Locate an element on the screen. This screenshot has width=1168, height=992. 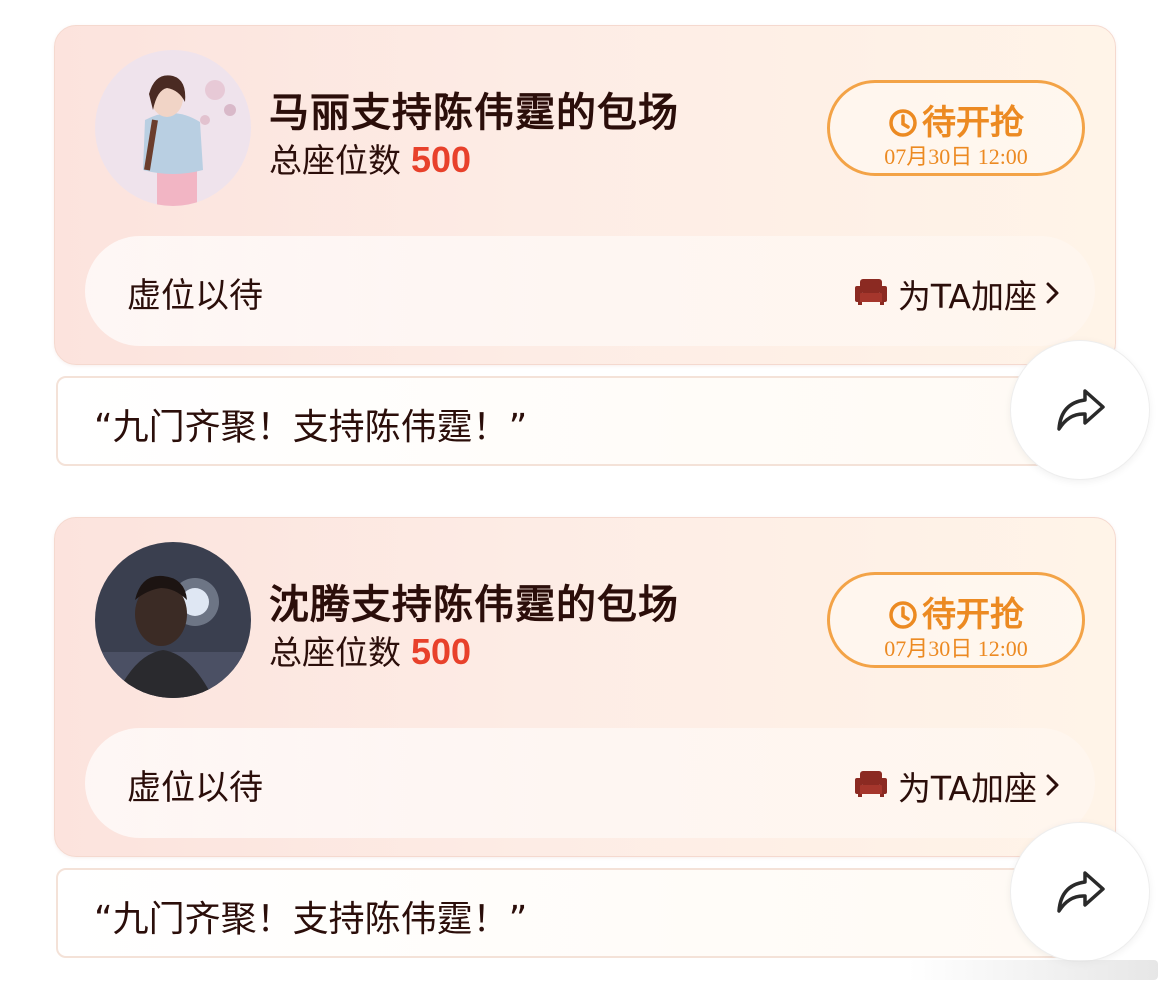
avatar-photo-man is located at coordinates (173, 620).